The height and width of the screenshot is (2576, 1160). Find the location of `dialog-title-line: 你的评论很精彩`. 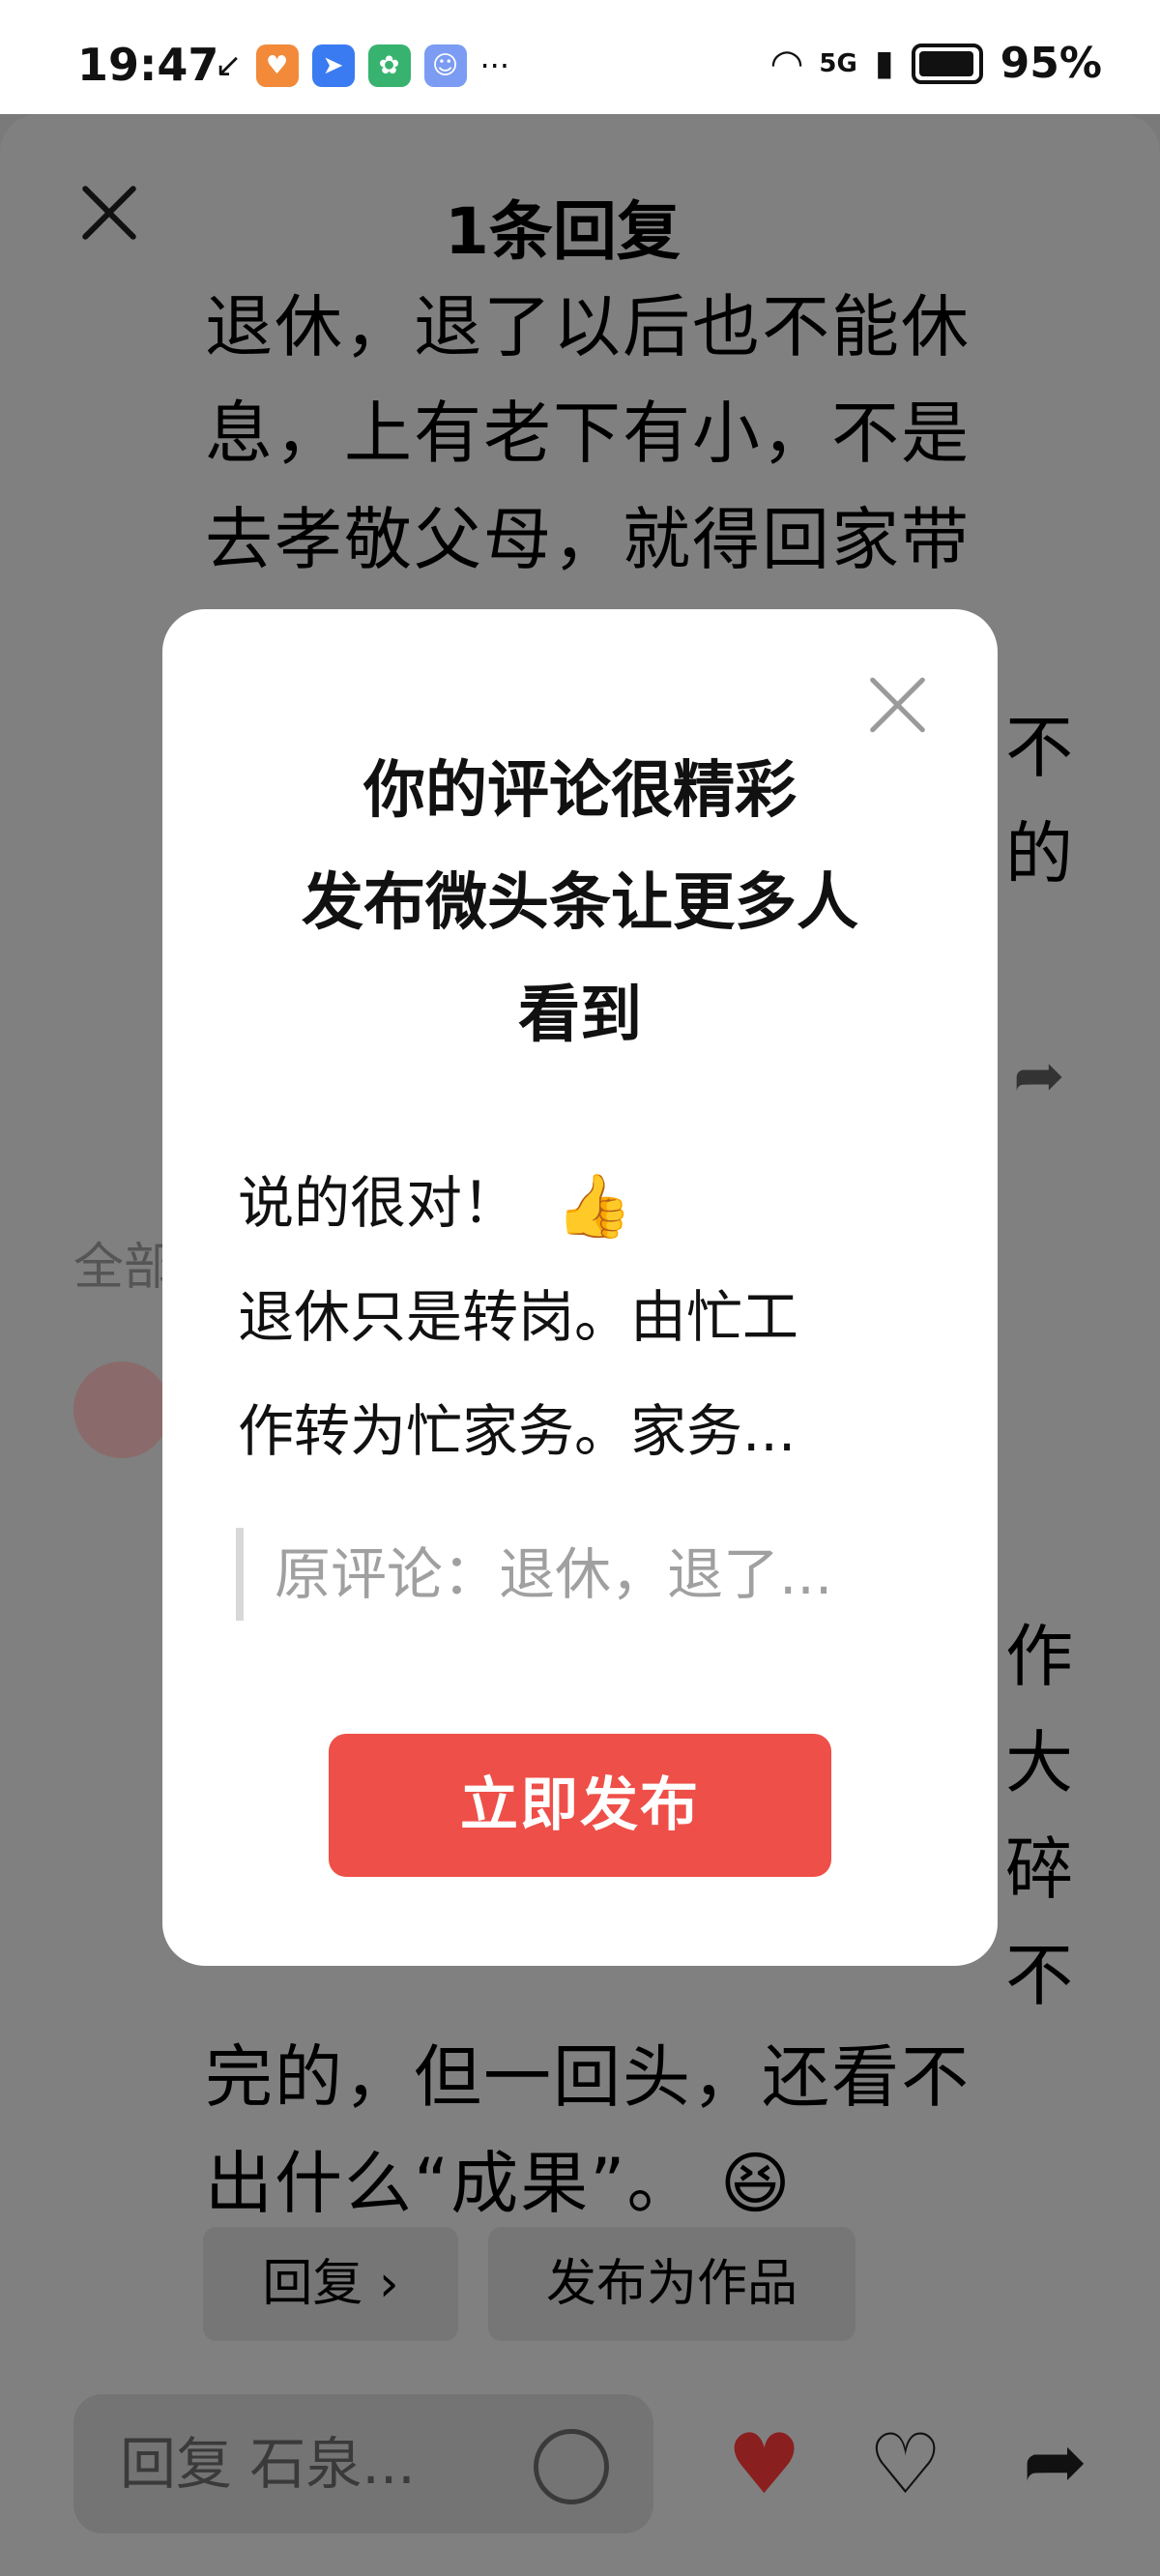

dialog-title-line: 你的评论很精彩 is located at coordinates (580, 791).